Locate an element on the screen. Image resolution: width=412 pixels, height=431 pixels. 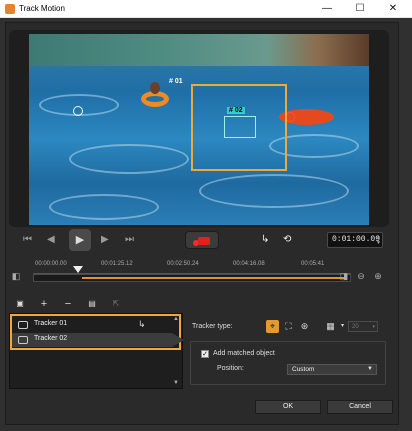
timeline-tick: 00:04:16.08 is located at coordinates (249, 264).